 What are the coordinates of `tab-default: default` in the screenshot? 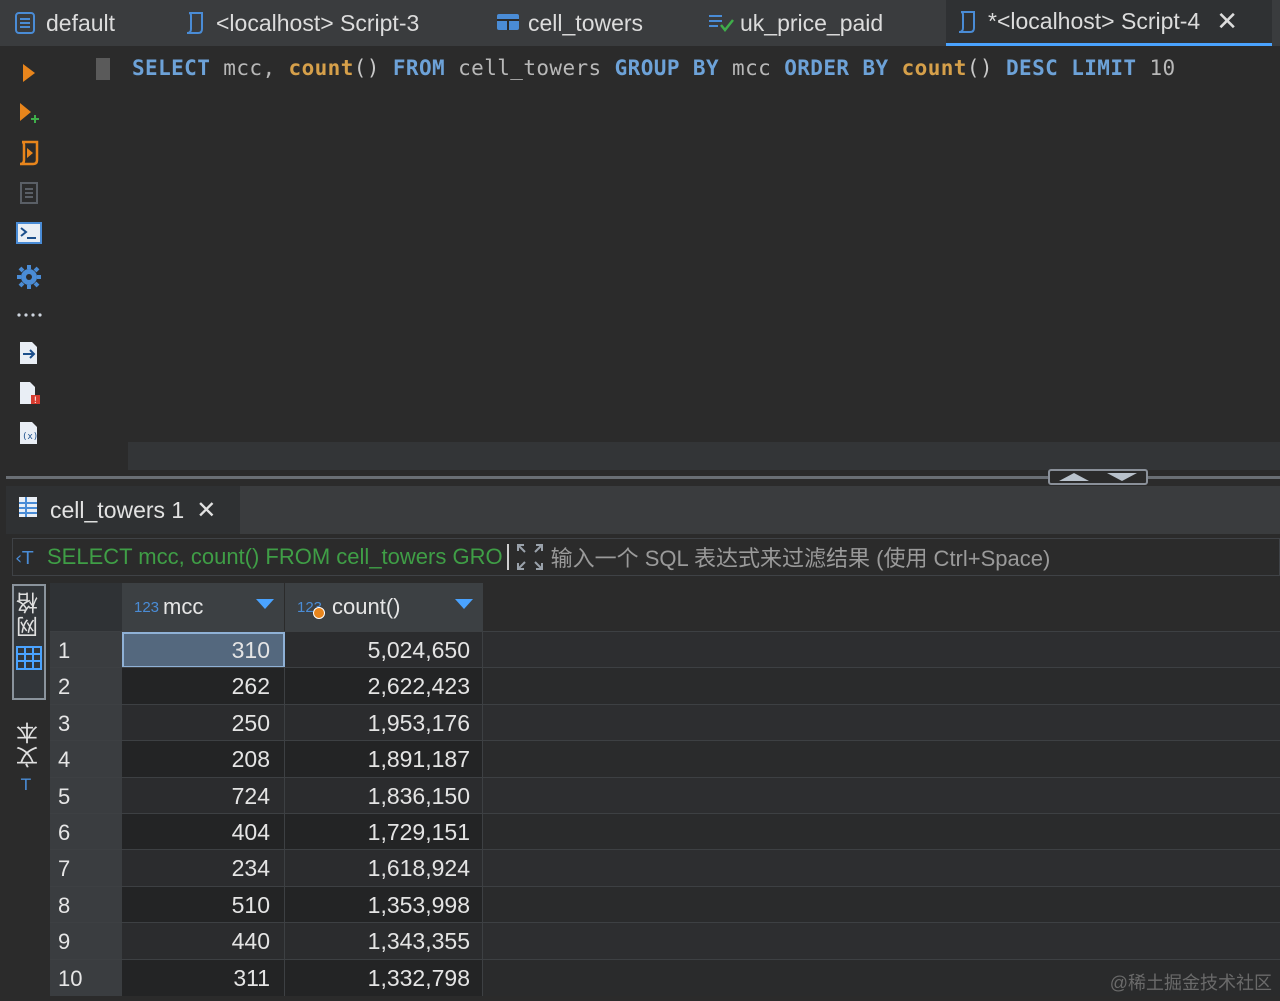 It's located at (89, 23).